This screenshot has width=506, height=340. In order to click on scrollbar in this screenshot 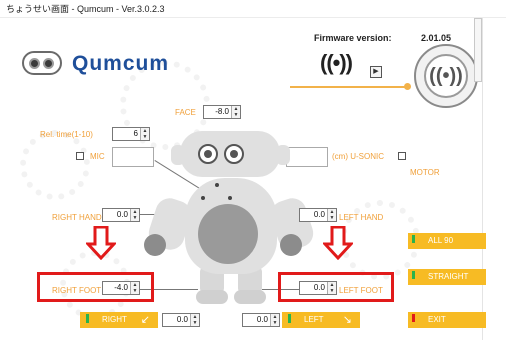, I will do `click(478, 50)`.